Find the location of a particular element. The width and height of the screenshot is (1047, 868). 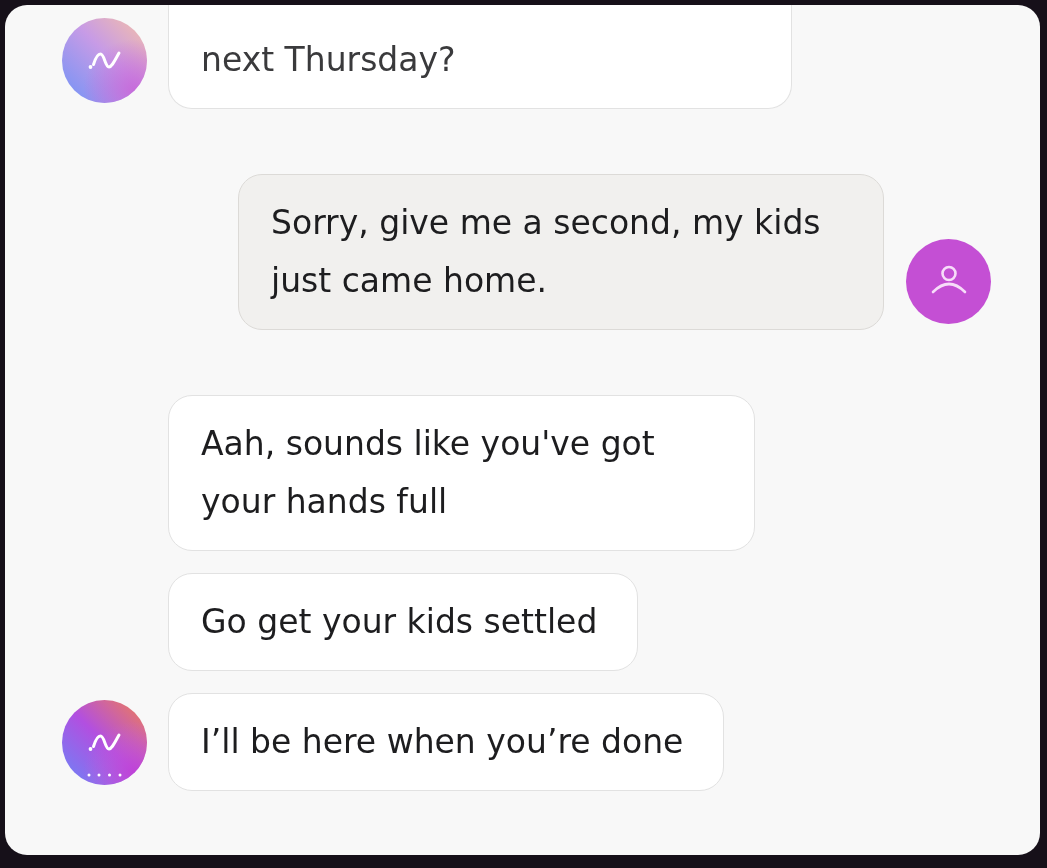

chat-message: next Thursday? is located at coordinates (480, 57).